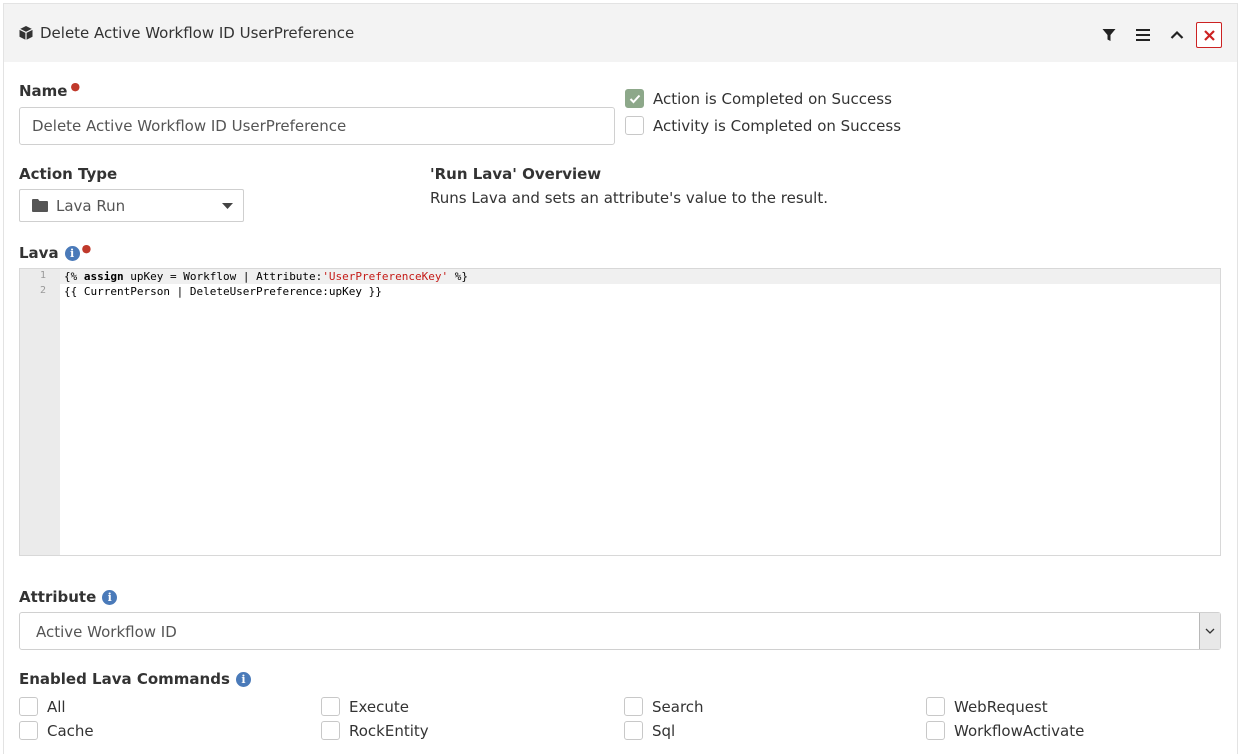 This screenshot has width=1240, height=754. Describe the element at coordinates (634, 125) in the screenshot. I see `checkbox-unchecked` at that location.